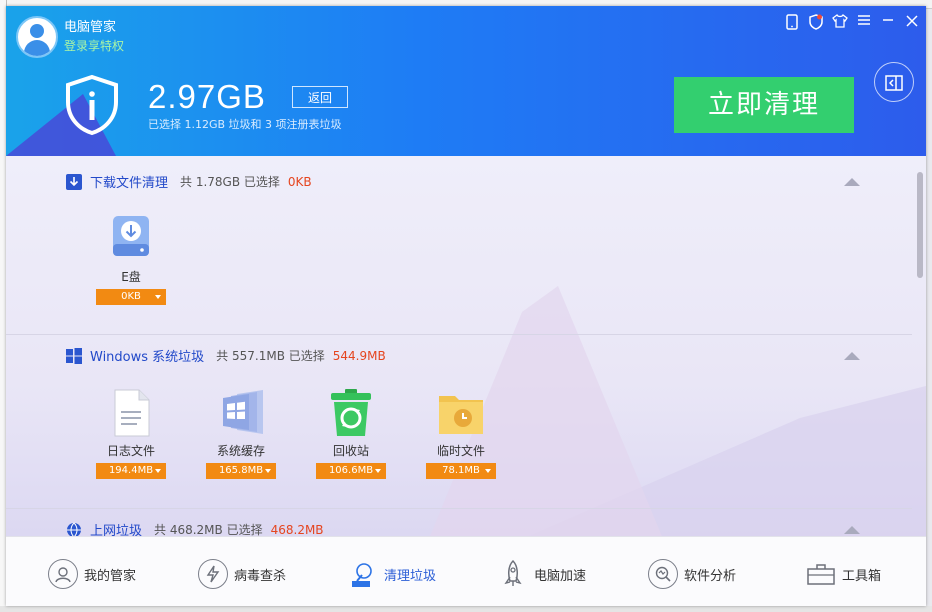 The image size is (932, 612). What do you see at coordinates (297, 529) in the screenshot?
I see `section-selected: 468.2MB` at bounding box center [297, 529].